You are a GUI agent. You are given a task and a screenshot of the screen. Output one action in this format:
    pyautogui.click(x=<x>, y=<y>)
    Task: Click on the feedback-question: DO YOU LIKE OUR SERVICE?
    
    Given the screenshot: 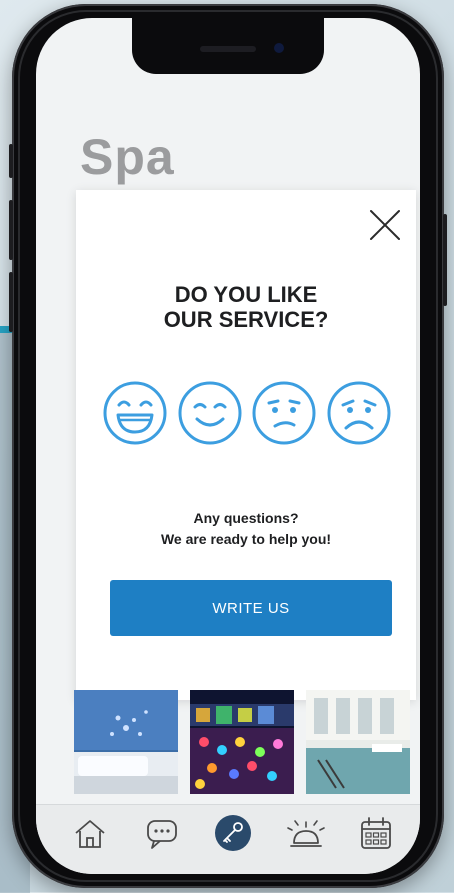 What is the action you would take?
    pyautogui.click(x=246, y=307)
    